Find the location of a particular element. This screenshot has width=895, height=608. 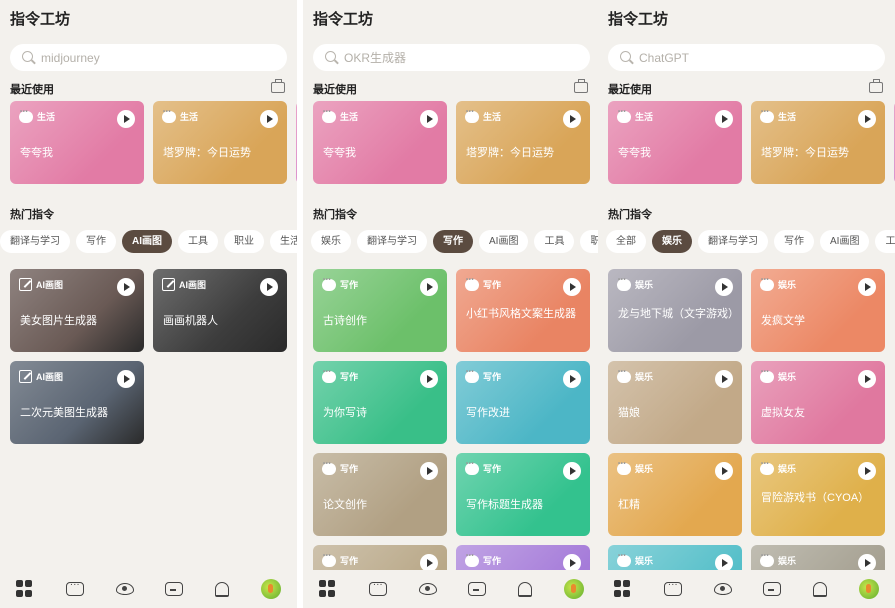

category-tab: 工 is located at coordinates (885, 241).